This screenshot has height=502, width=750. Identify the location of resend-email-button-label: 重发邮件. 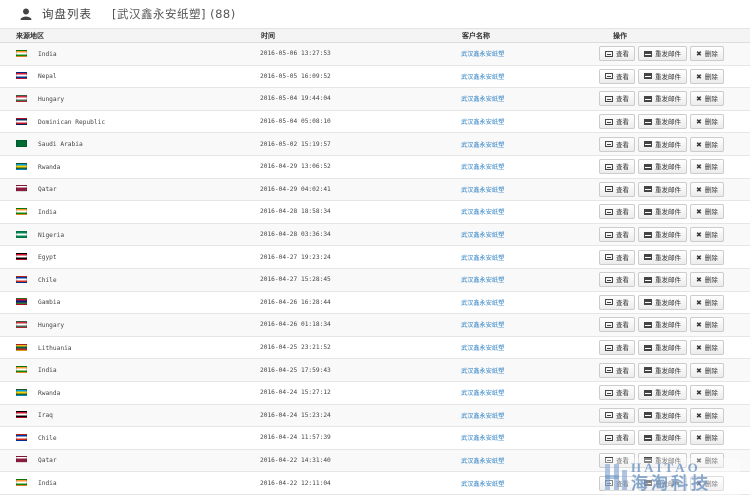
(668, 257).